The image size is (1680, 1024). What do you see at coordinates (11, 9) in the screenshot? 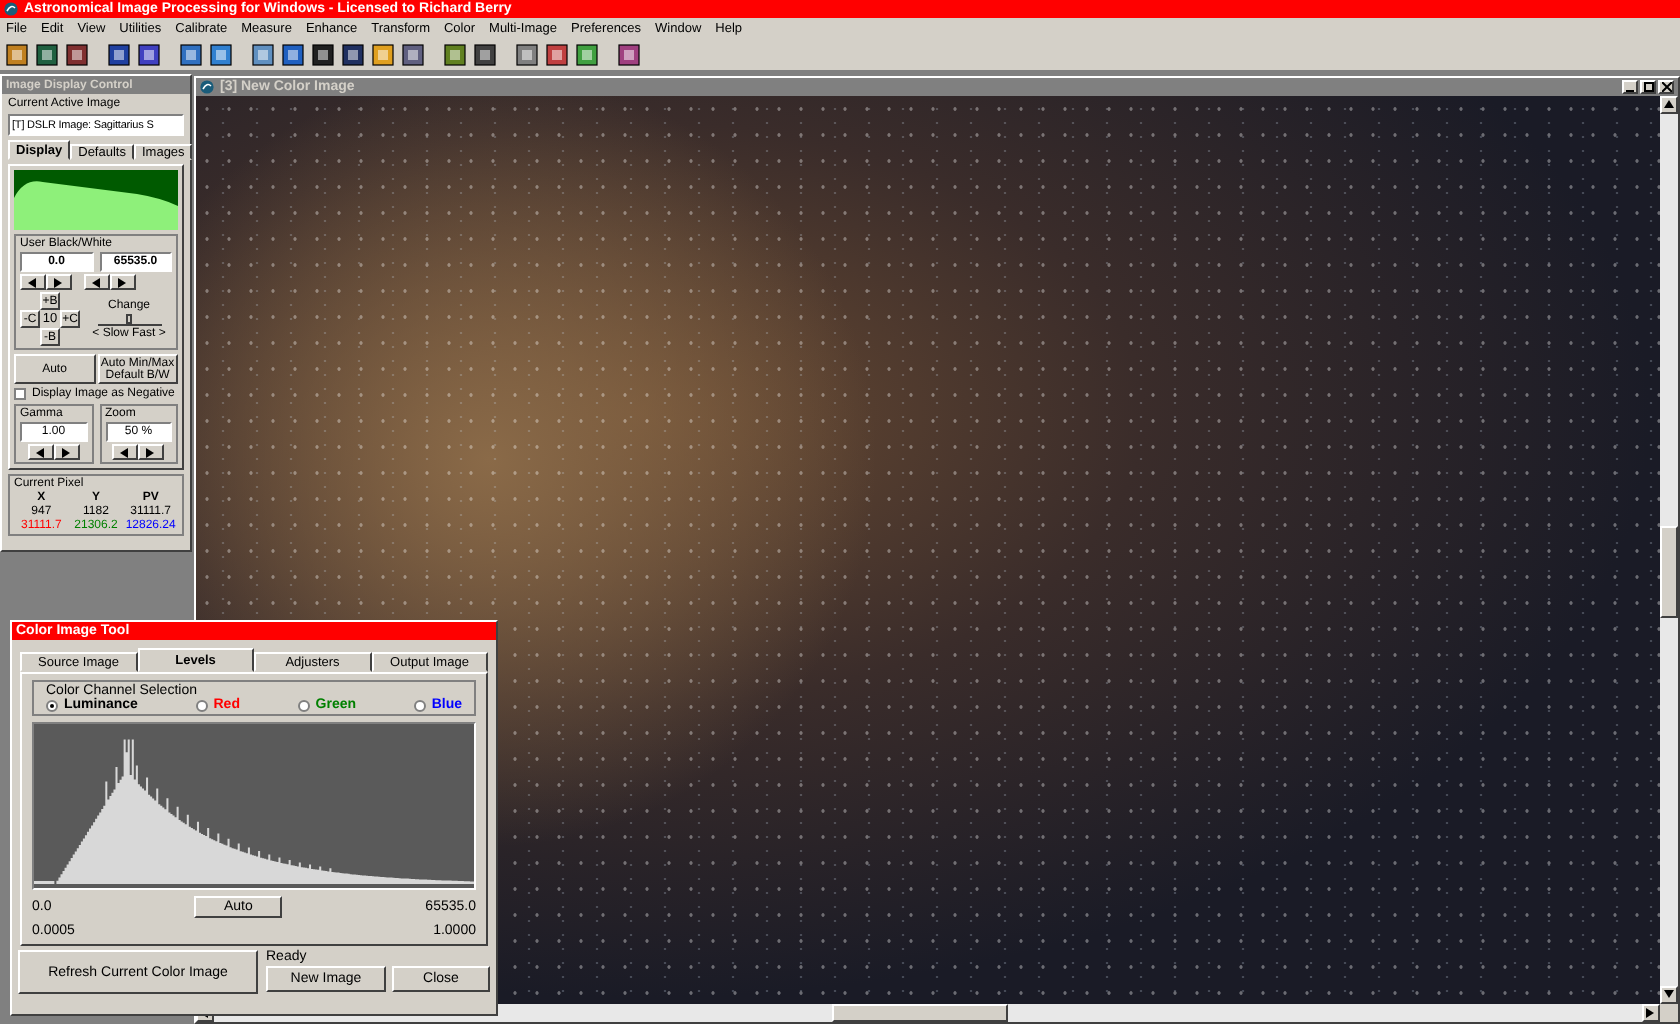
I see `app-icon` at bounding box center [11, 9].